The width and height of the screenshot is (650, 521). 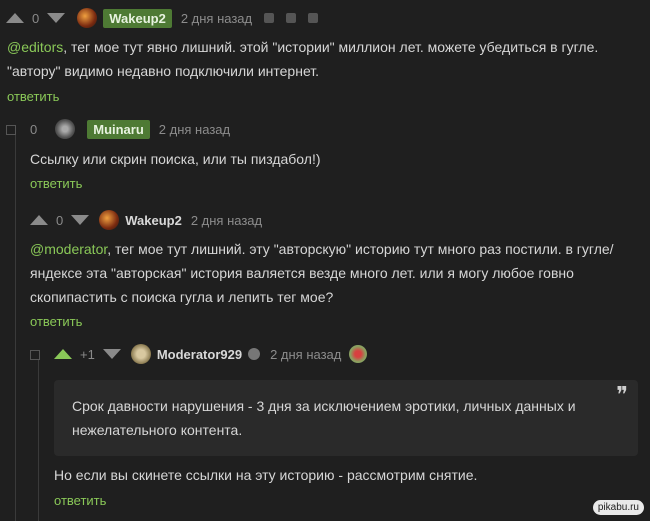 What do you see at coordinates (118, 129) in the screenshot?
I see `username: Muinaru` at bounding box center [118, 129].